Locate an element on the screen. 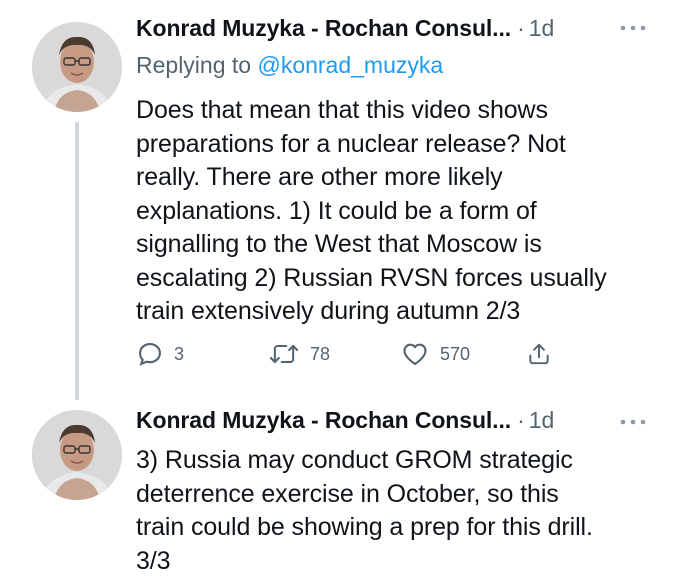  share-button is located at coordinates (539, 354).